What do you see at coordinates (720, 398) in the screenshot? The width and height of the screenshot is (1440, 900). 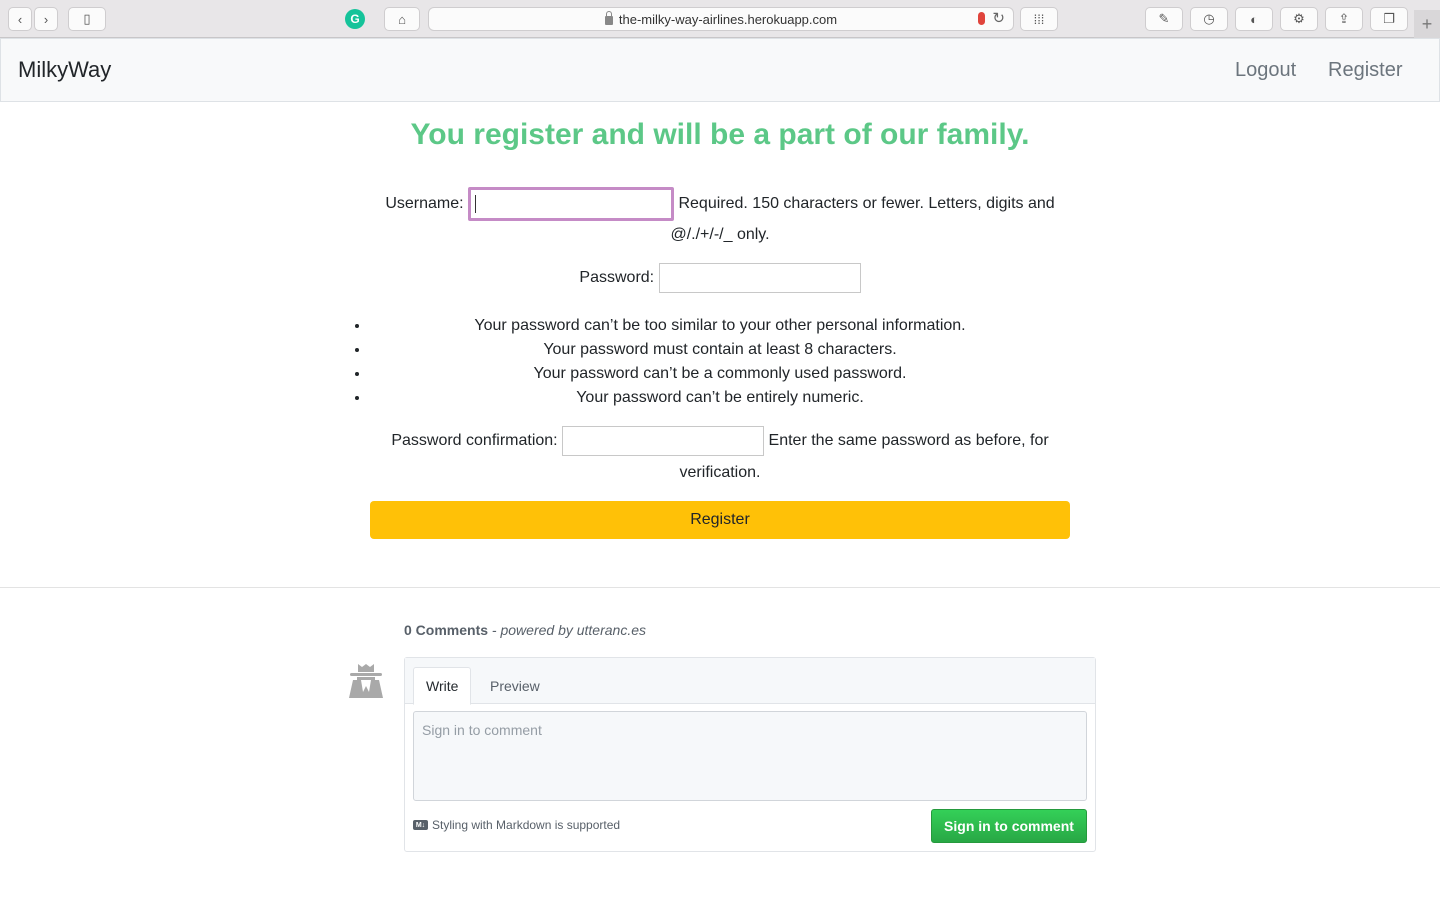 I see `password-rule: Your password can’t be entirely numeric.` at bounding box center [720, 398].